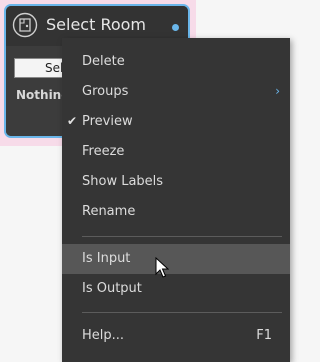 The width and height of the screenshot is (320, 362). What do you see at coordinates (277, 91) in the screenshot?
I see `chevron-right-icon: ›` at bounding box center [277, 91].